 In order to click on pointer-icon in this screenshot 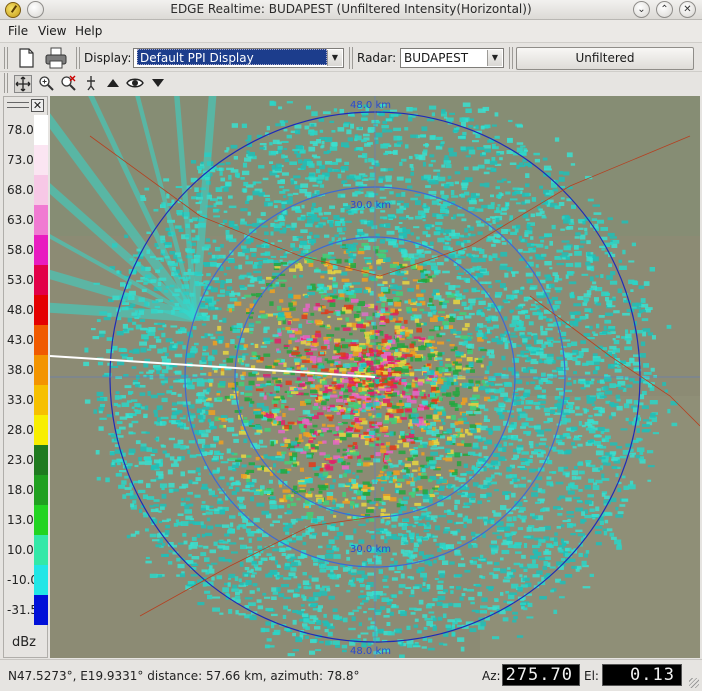, I will do `click(91, 84)`.